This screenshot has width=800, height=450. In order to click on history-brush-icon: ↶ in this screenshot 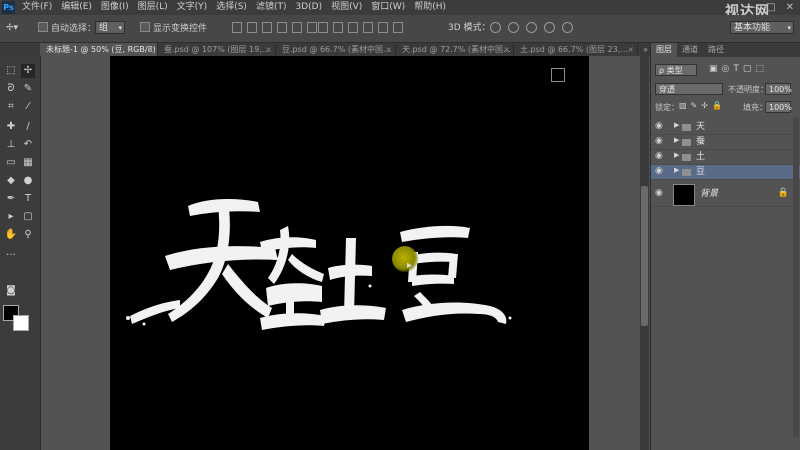, I will do `click(28, 145)`.